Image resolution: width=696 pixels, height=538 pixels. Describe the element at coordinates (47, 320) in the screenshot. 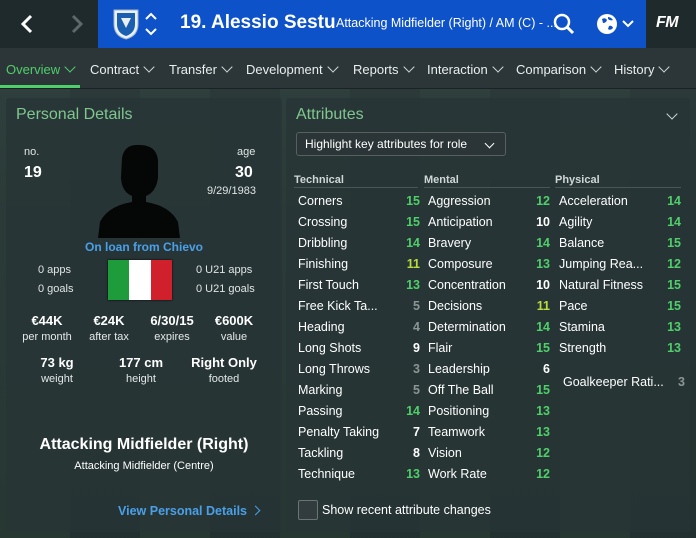

I see `wage-value: €44K` at that location.